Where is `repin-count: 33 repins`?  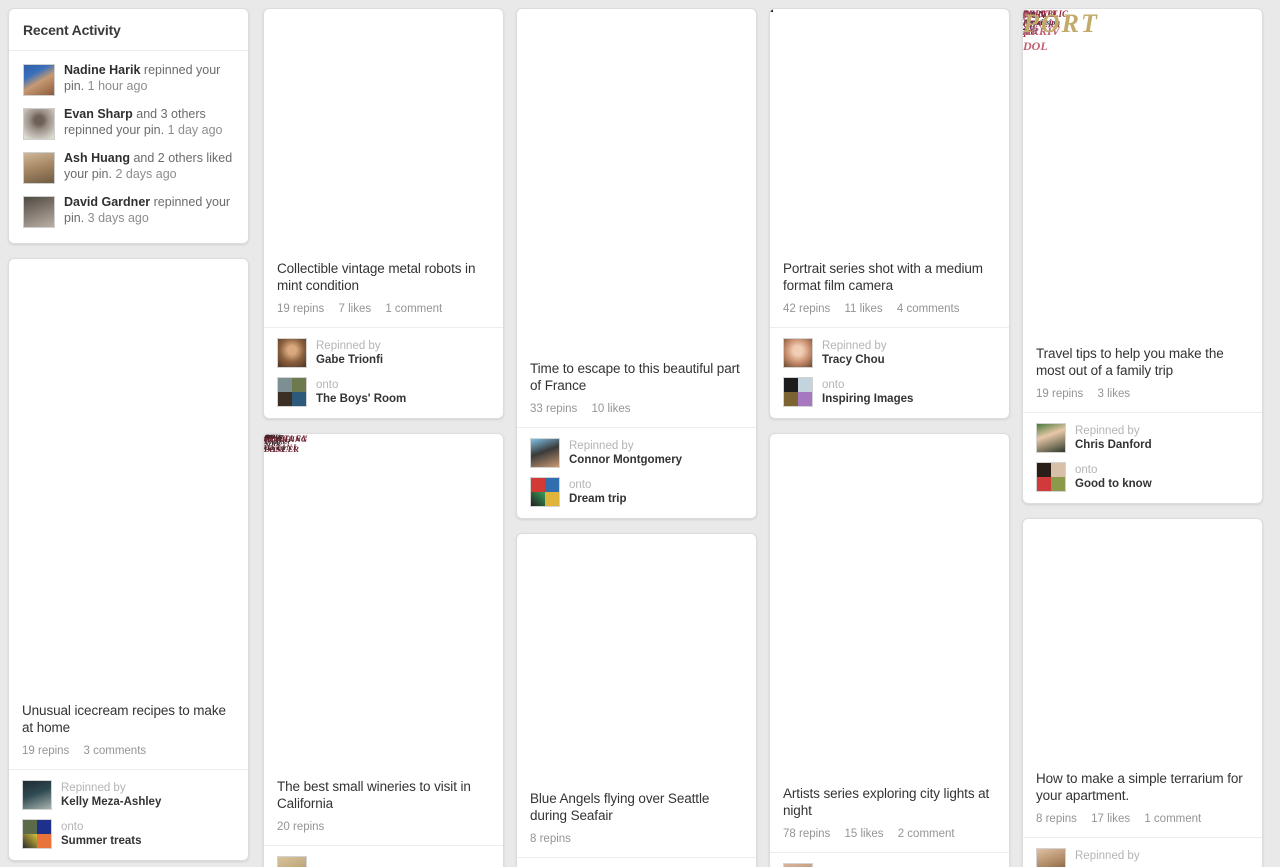 repin-count: 33 repins is located at coordinates (554, 409).